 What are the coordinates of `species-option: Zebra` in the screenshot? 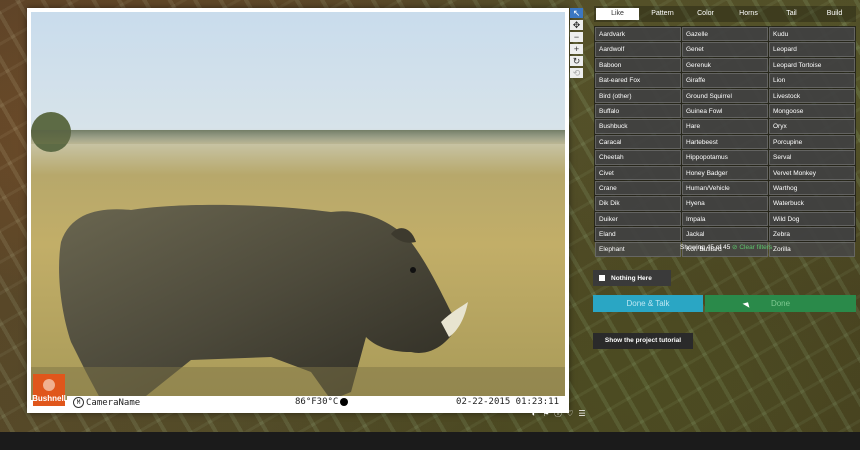 It's located at (812, 234).